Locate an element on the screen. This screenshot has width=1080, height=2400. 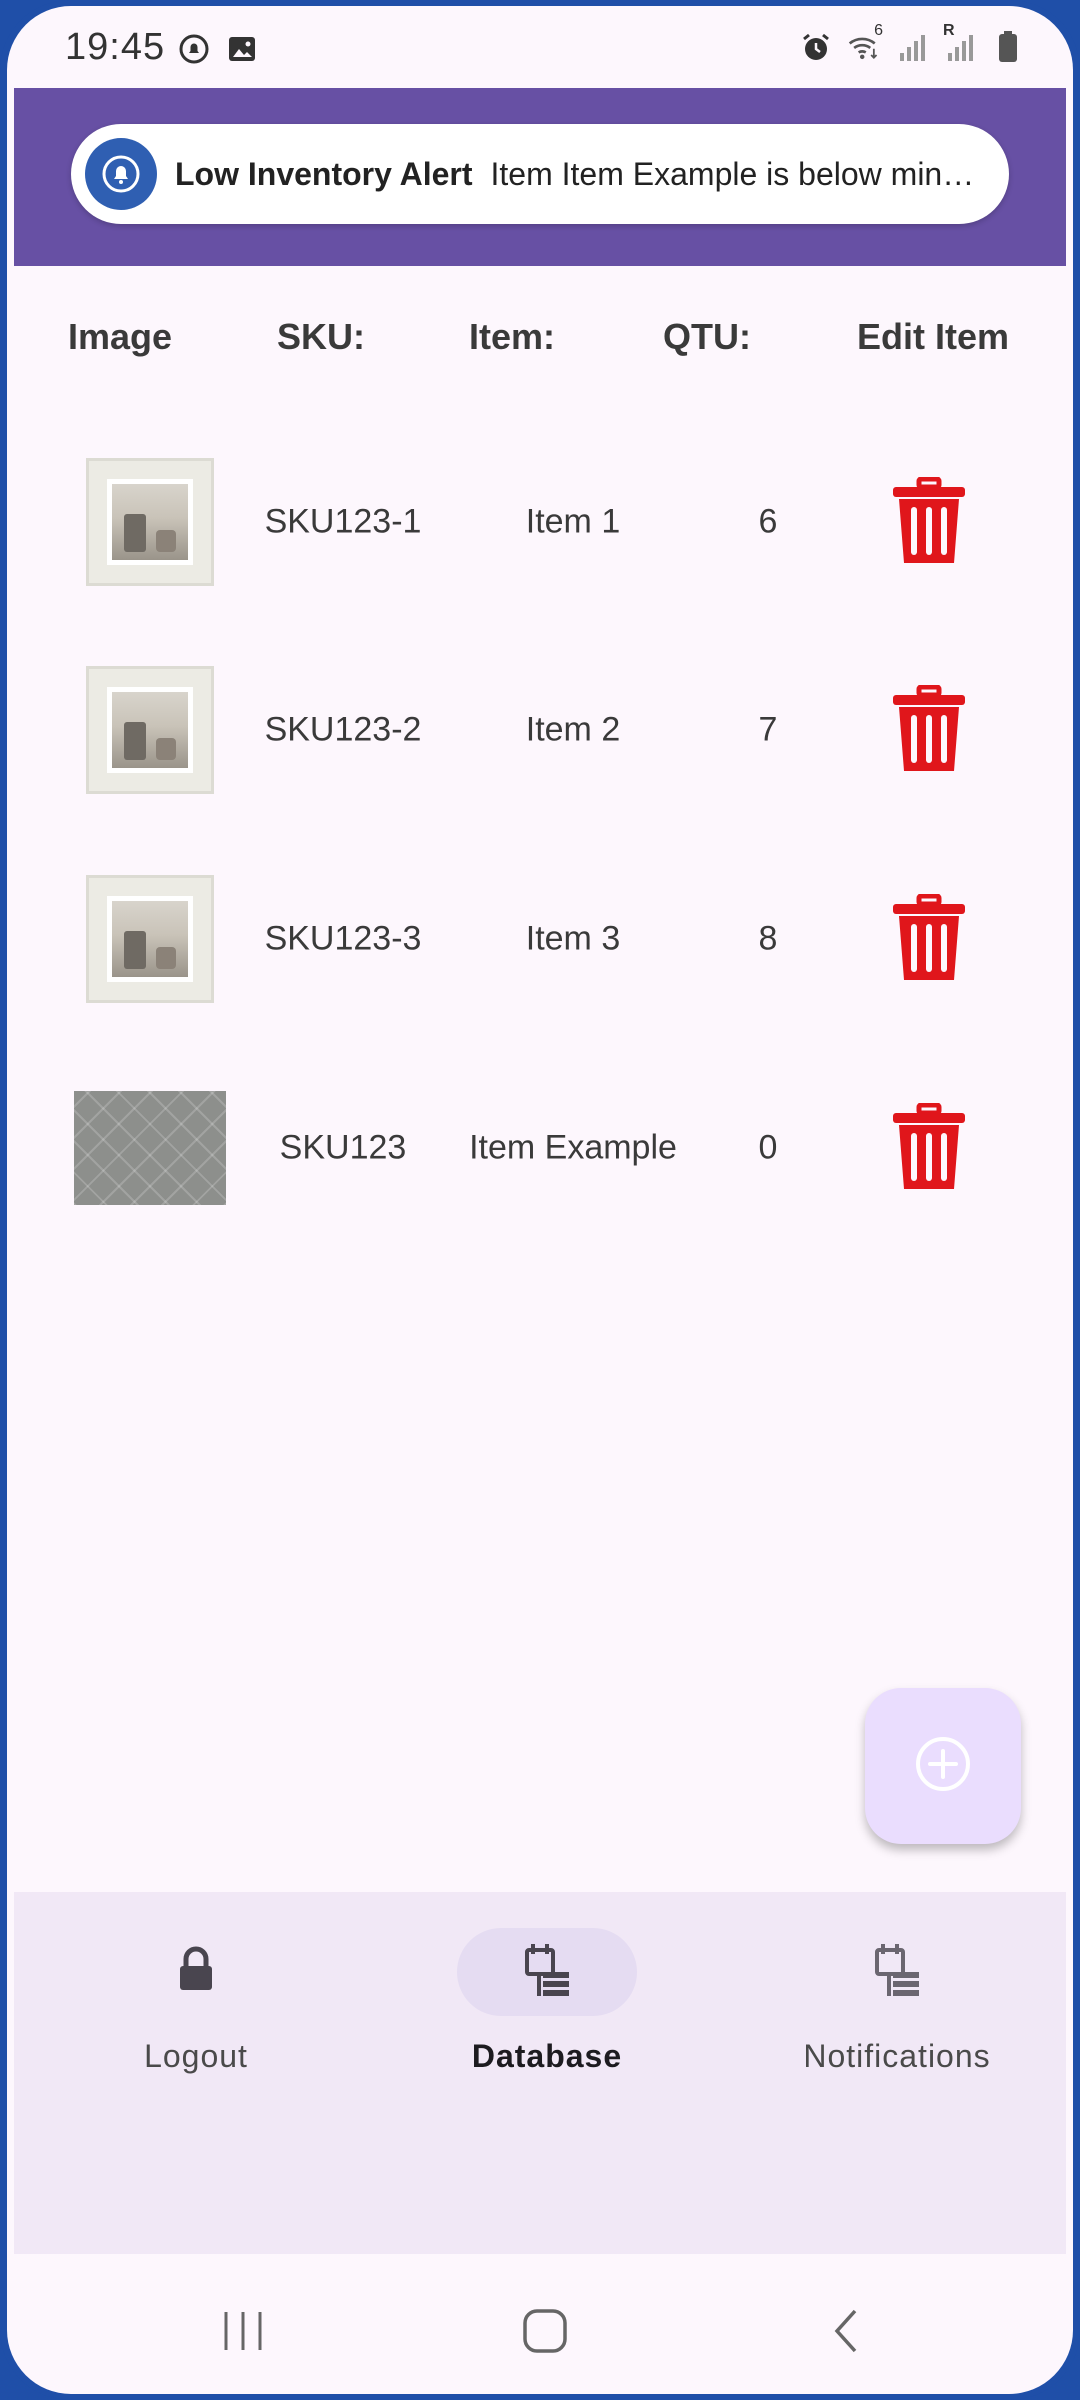
battery-icon is located at coordinates (1008, 47).